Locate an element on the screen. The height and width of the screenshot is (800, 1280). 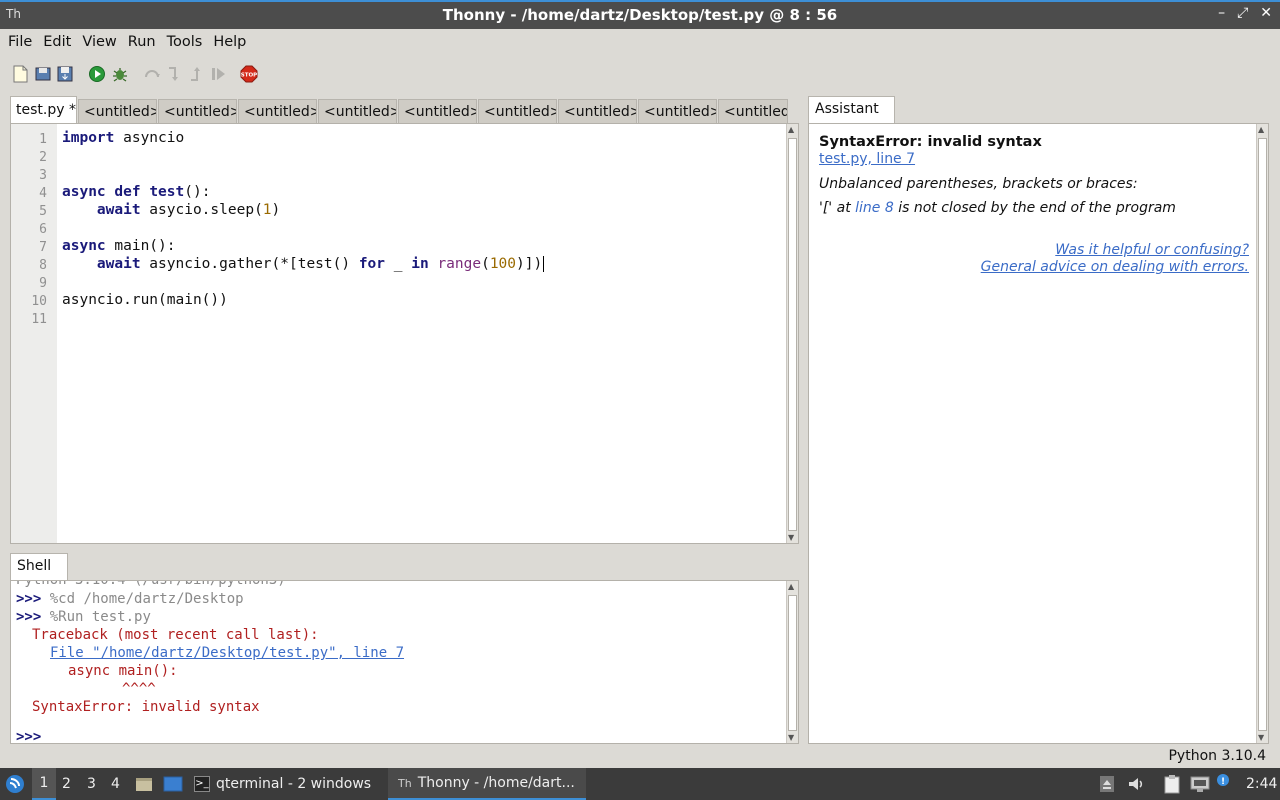
editor-scrollbar: ▲ ▼ is located at coordinates (792, 333).